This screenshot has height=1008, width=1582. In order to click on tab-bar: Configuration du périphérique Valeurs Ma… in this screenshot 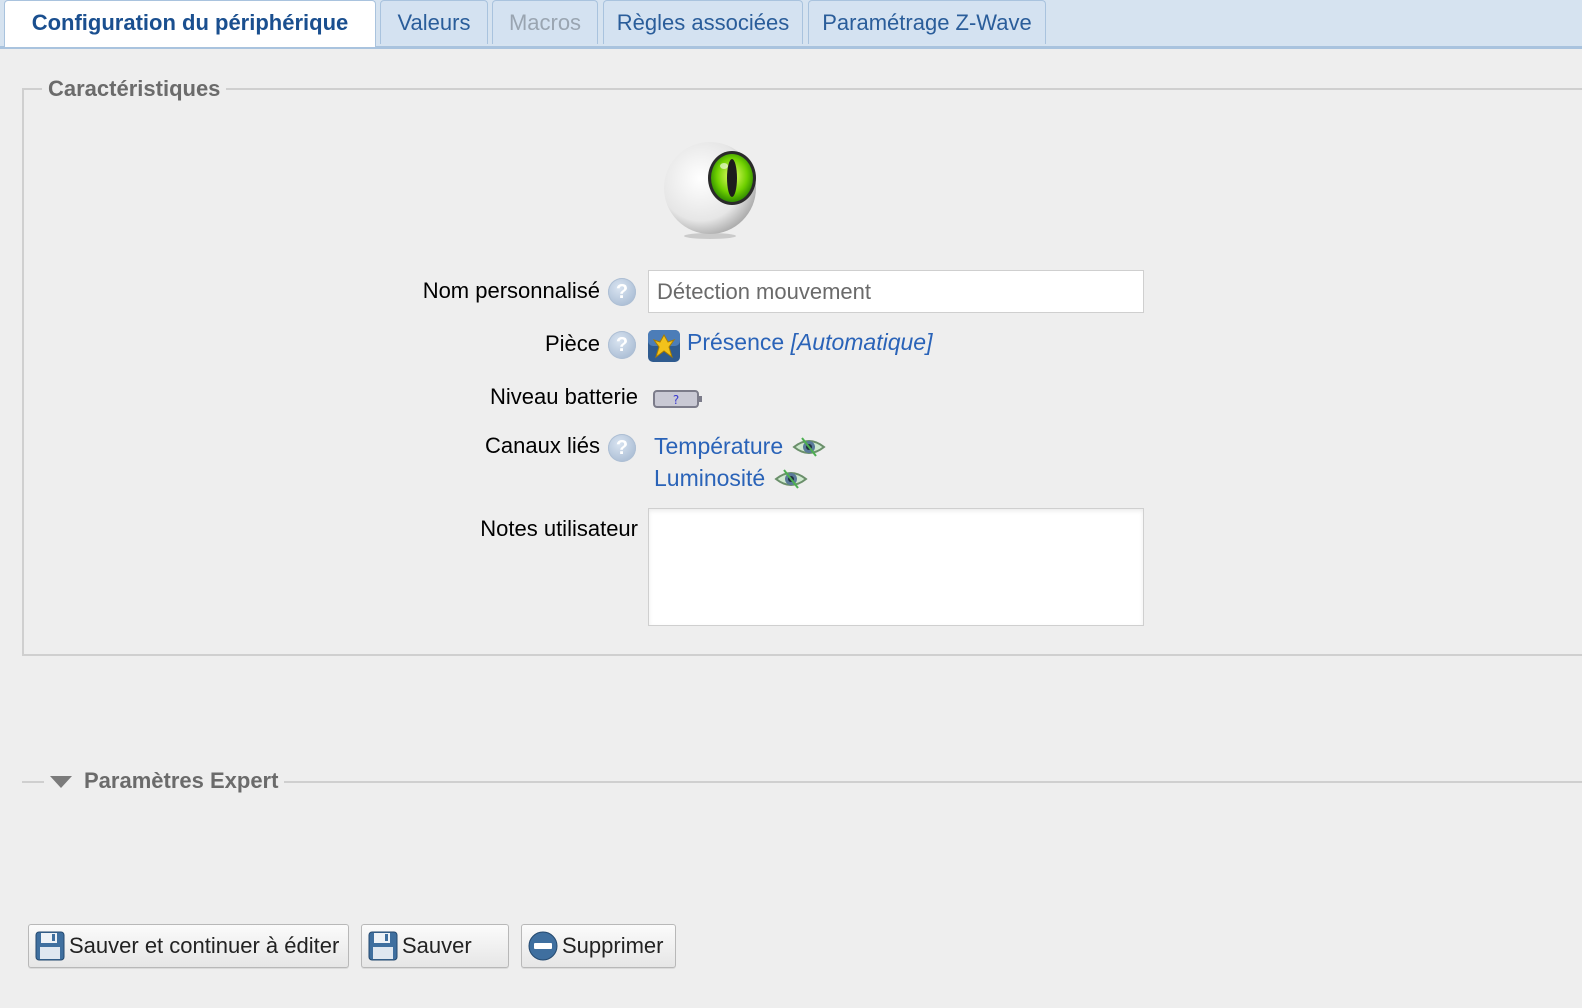, I will do `click(791, 24)`.